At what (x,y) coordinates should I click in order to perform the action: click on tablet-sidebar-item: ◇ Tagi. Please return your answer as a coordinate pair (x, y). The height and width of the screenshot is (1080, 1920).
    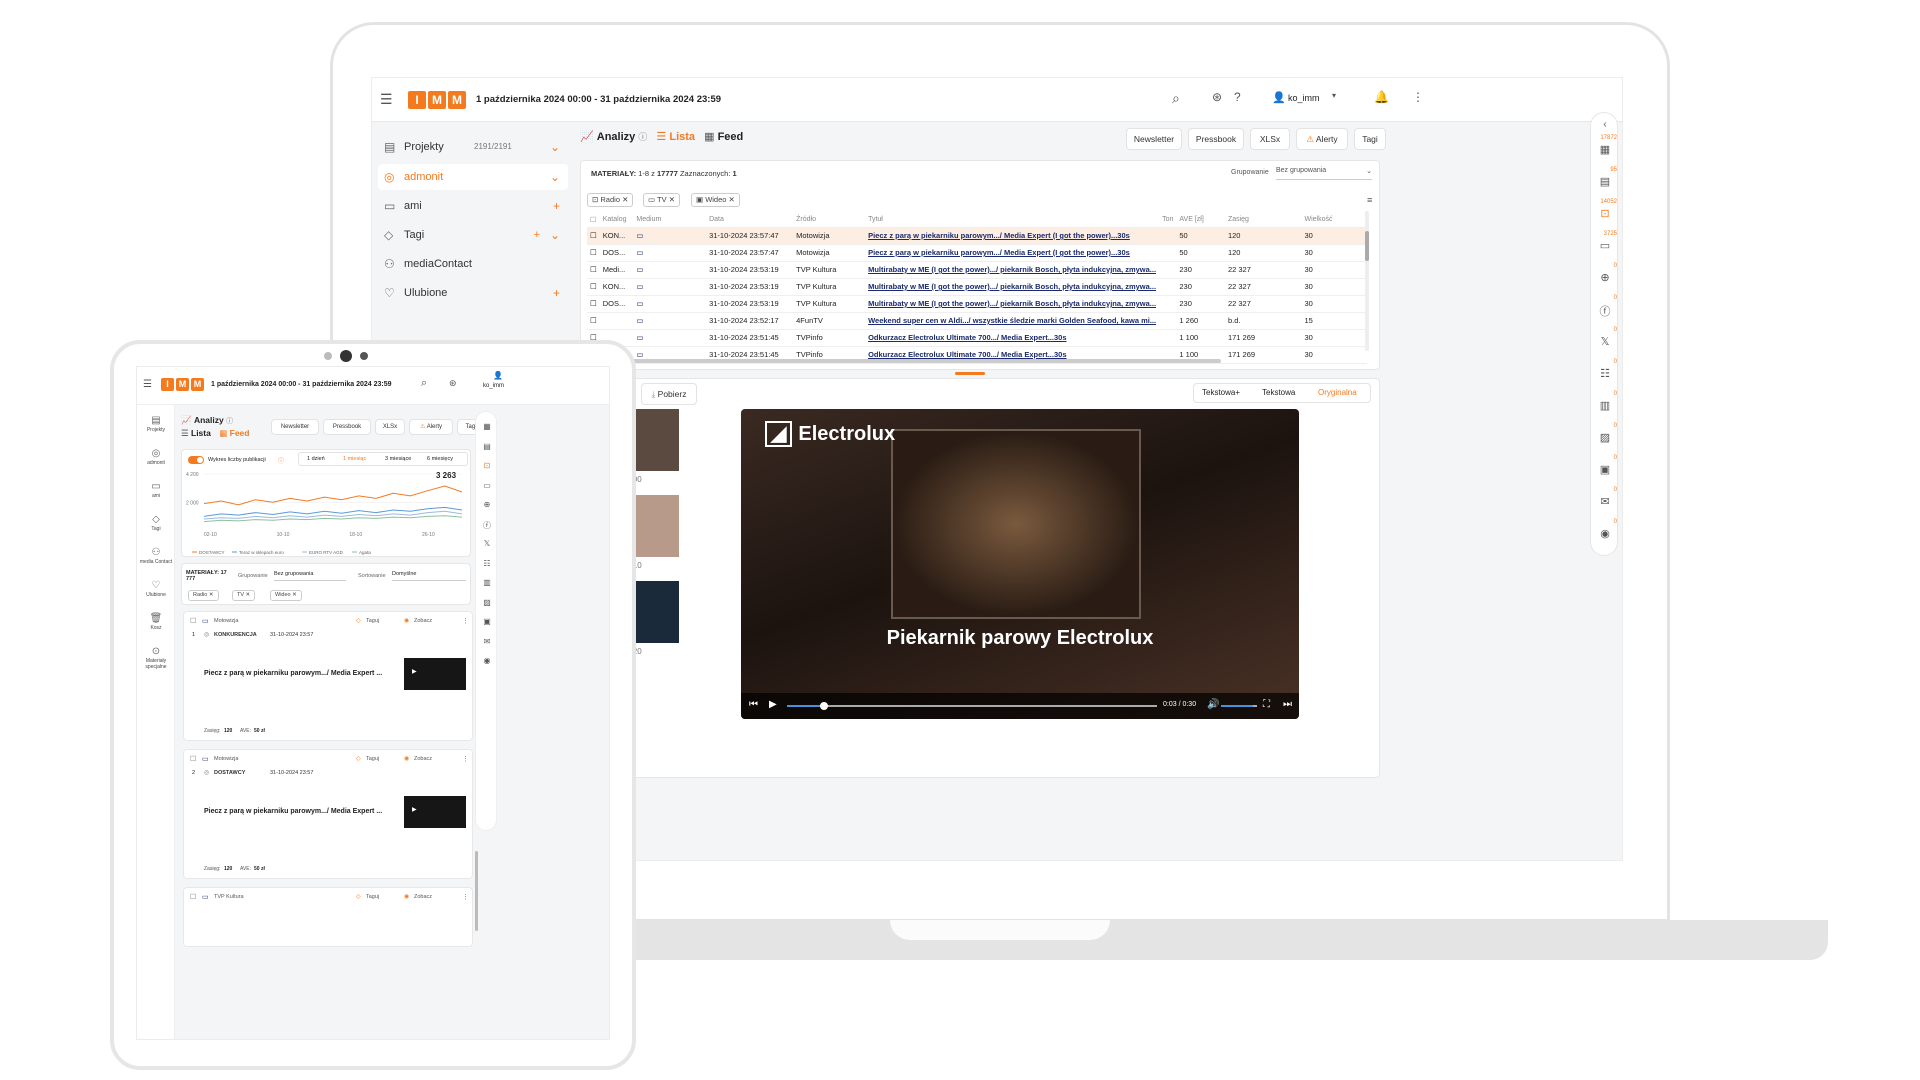
    Looking at the image, I should click on (156, 523).